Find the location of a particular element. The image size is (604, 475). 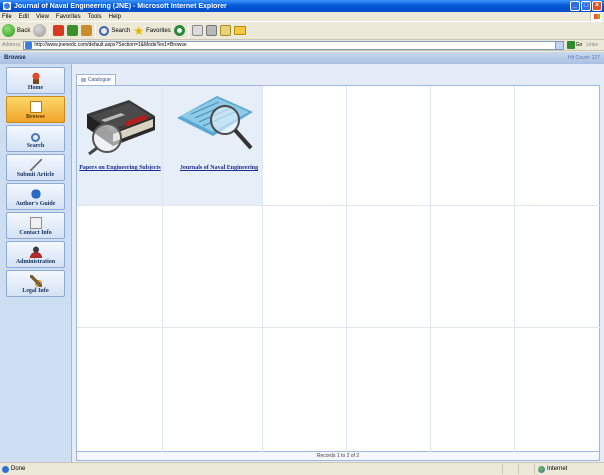

admin-icon is located at coordinates (35, 252).